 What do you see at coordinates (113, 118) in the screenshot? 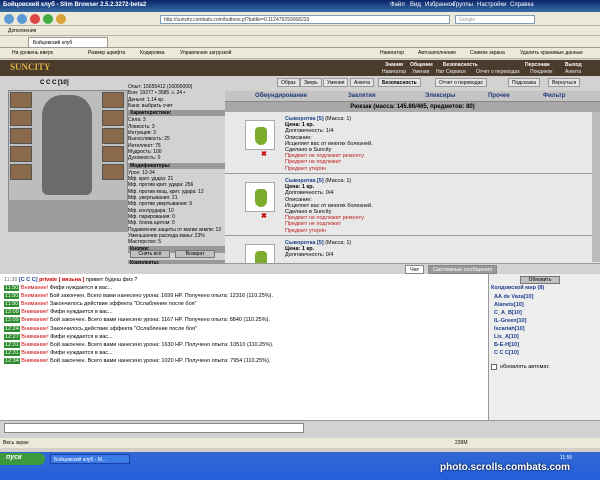
I see `slot-gloves` at bounding box center [113, 118].